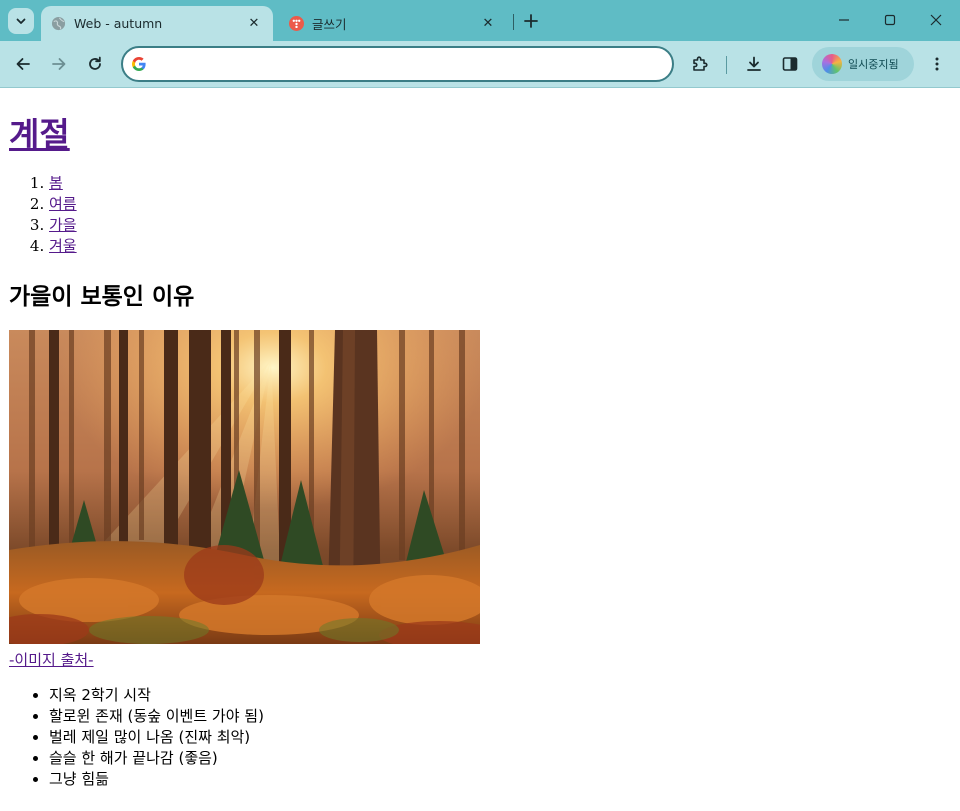 This screenshot has height=811, width=960. I want to click on list-item: 슬슬 한 해가 끝나감 (좋음), so click(156, 758).